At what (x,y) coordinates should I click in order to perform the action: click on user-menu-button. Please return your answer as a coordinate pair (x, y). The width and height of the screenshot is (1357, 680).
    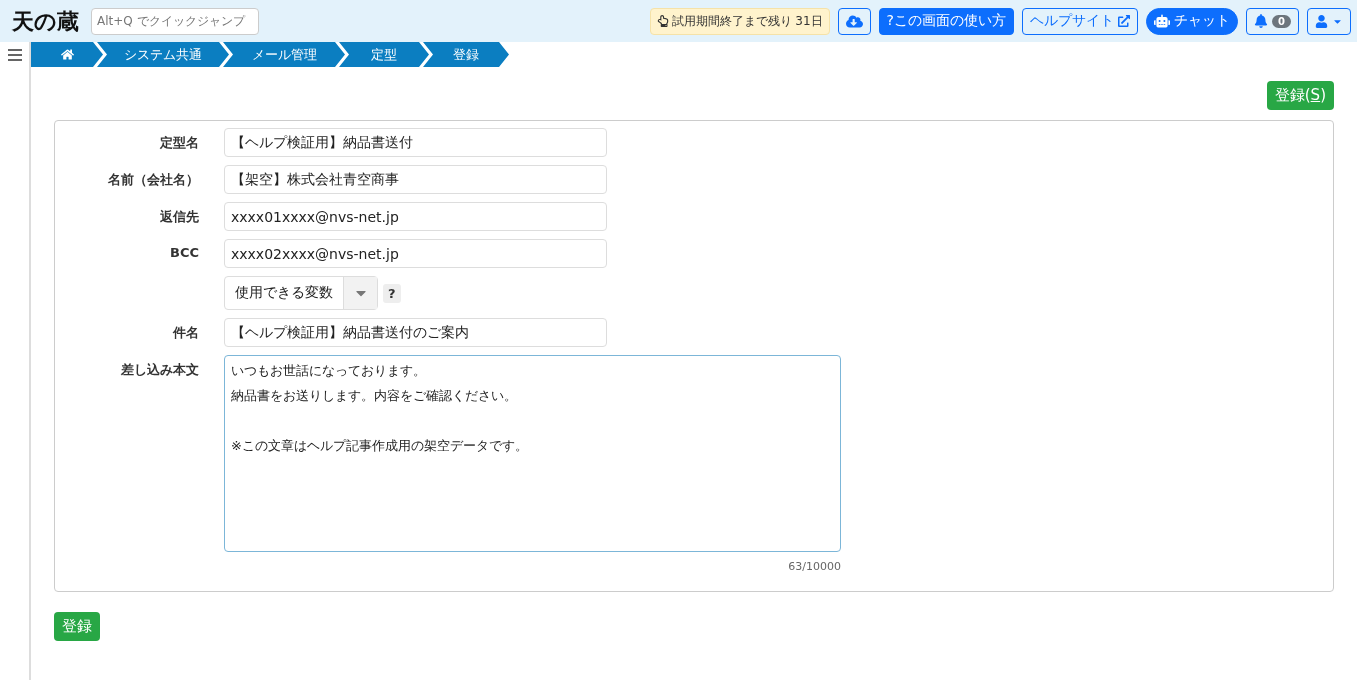
    Looking at the image, I should click on (1329, 21).